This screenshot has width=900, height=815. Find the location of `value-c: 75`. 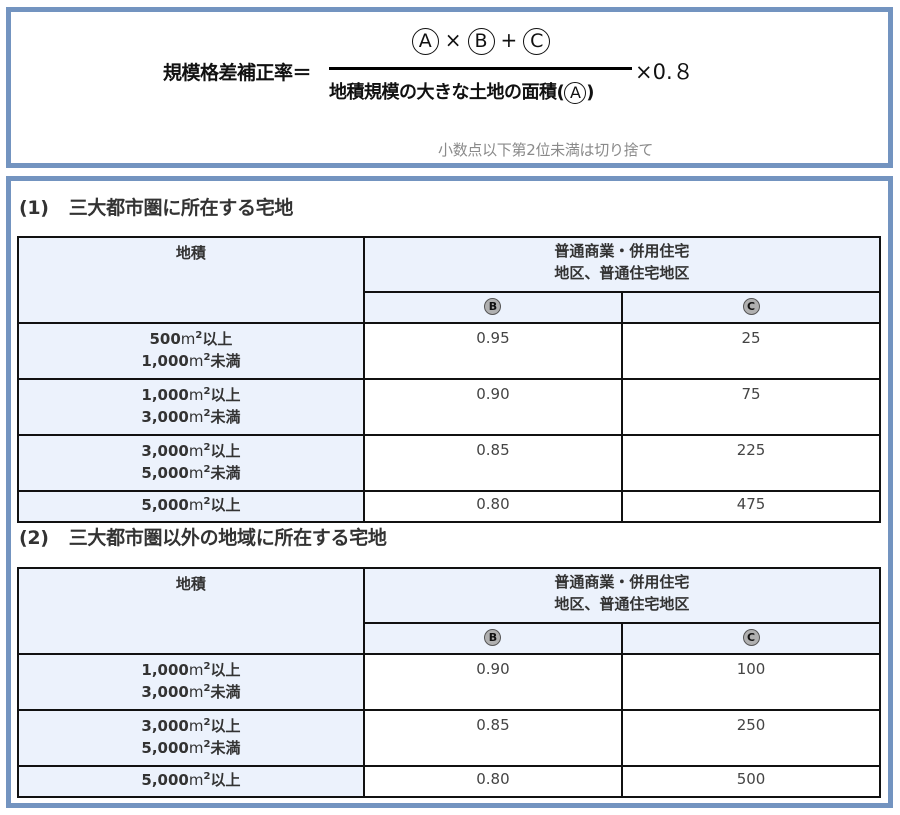

value-c: 75 is located at coordinates (751, 407).